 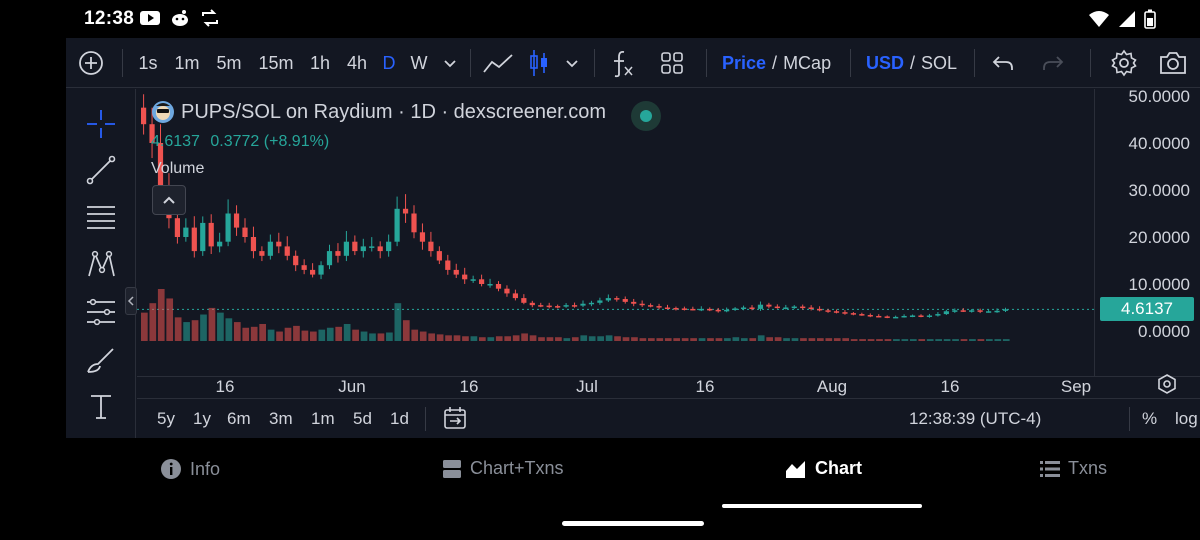 What do you see at coordinates (455, 420) in the screenshot?
I see `go-to-date-button` at bounding box center [455, 420].